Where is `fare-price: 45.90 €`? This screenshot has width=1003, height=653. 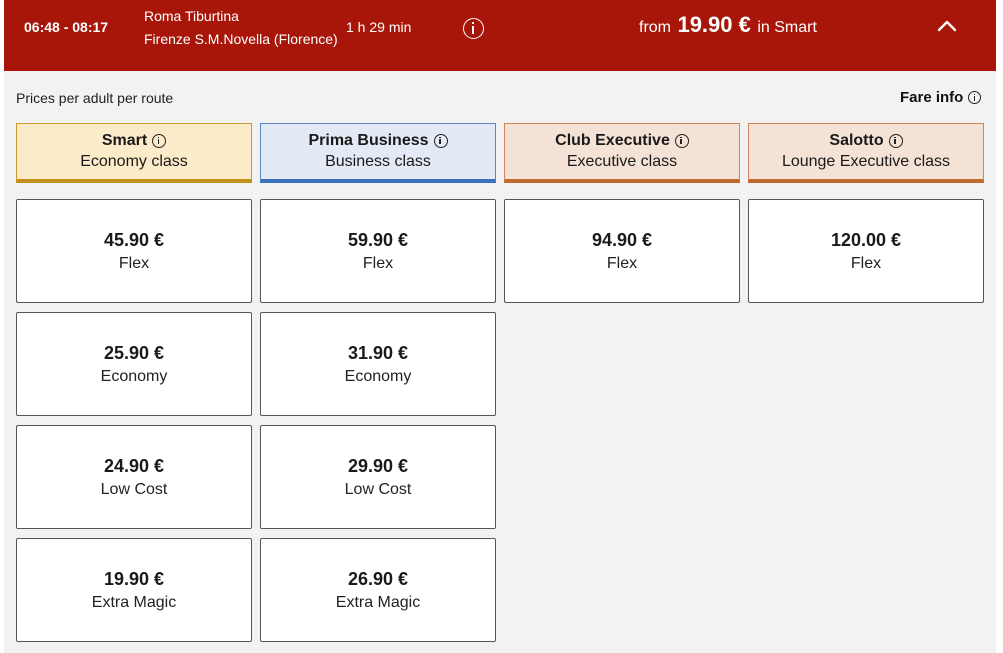
fare-price: 45.90 € is located at coordinates (134, 240).